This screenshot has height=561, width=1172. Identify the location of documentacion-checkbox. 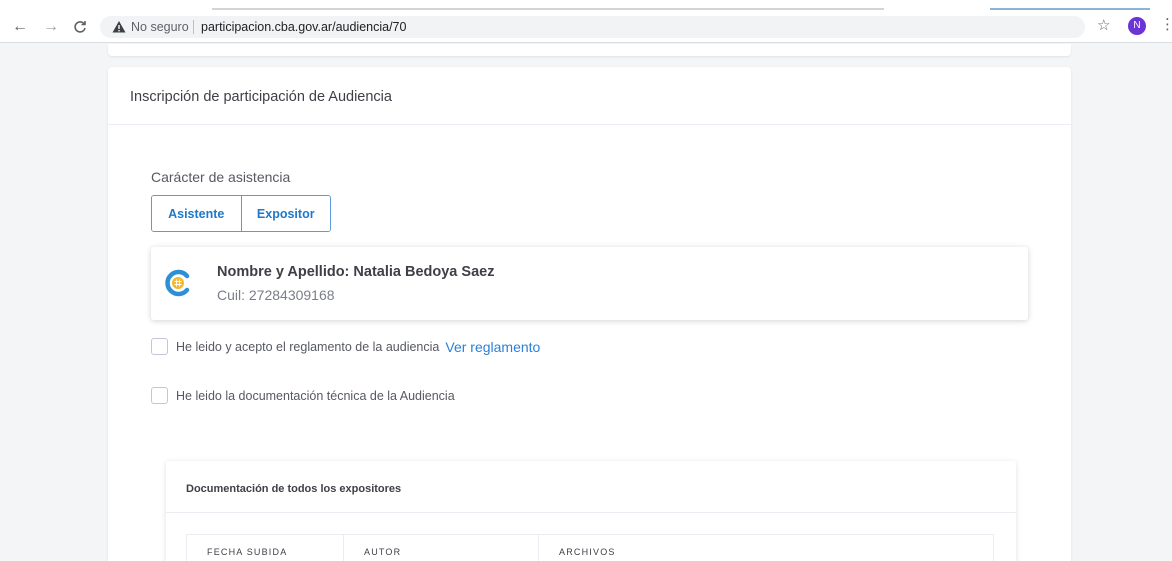
(159, 395).